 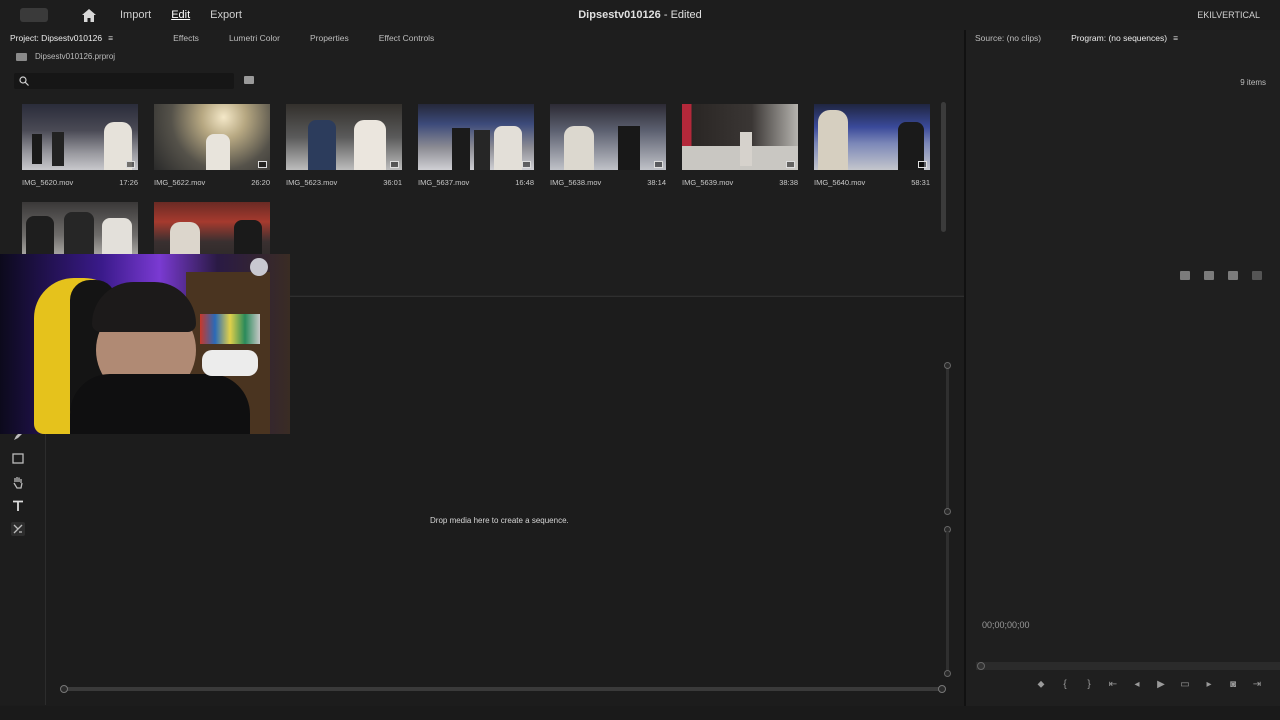 I want to click on workspace-label: EKILVERTICAL, so click(x=1228, y=15).